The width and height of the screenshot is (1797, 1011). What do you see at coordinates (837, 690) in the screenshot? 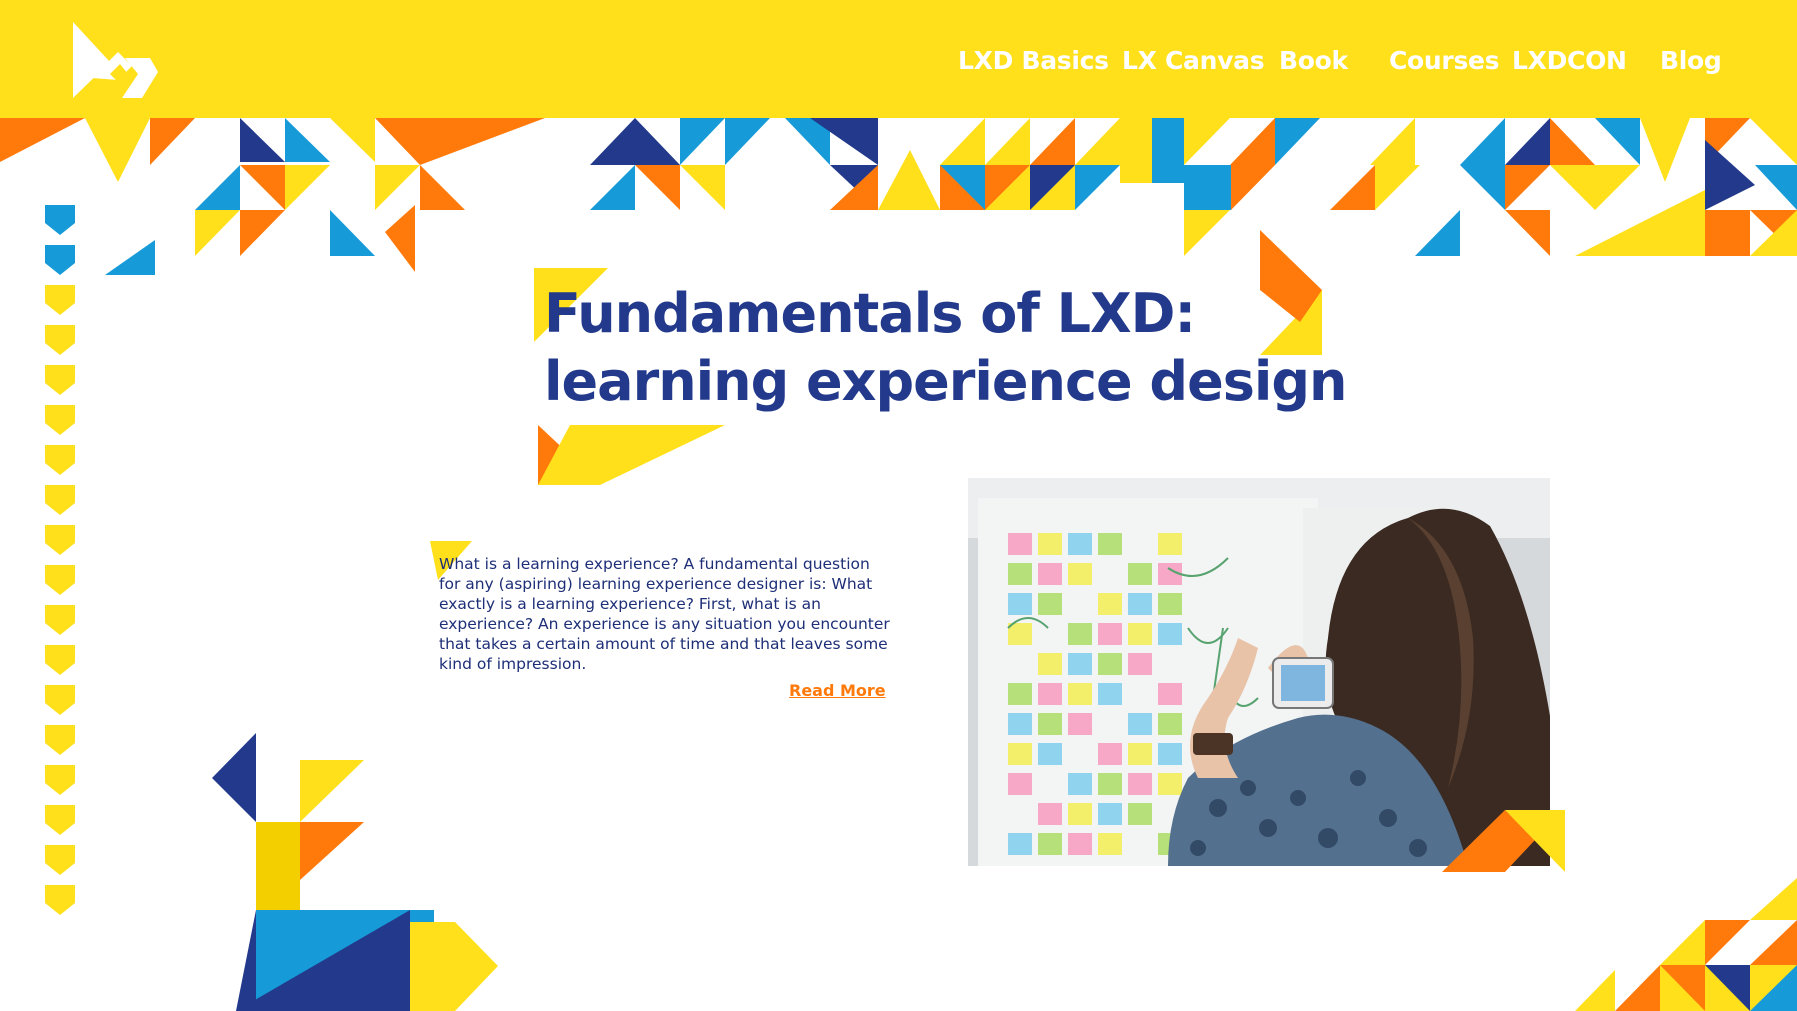
I see `read-more-link: Read More` at bounding box center [837, 690].